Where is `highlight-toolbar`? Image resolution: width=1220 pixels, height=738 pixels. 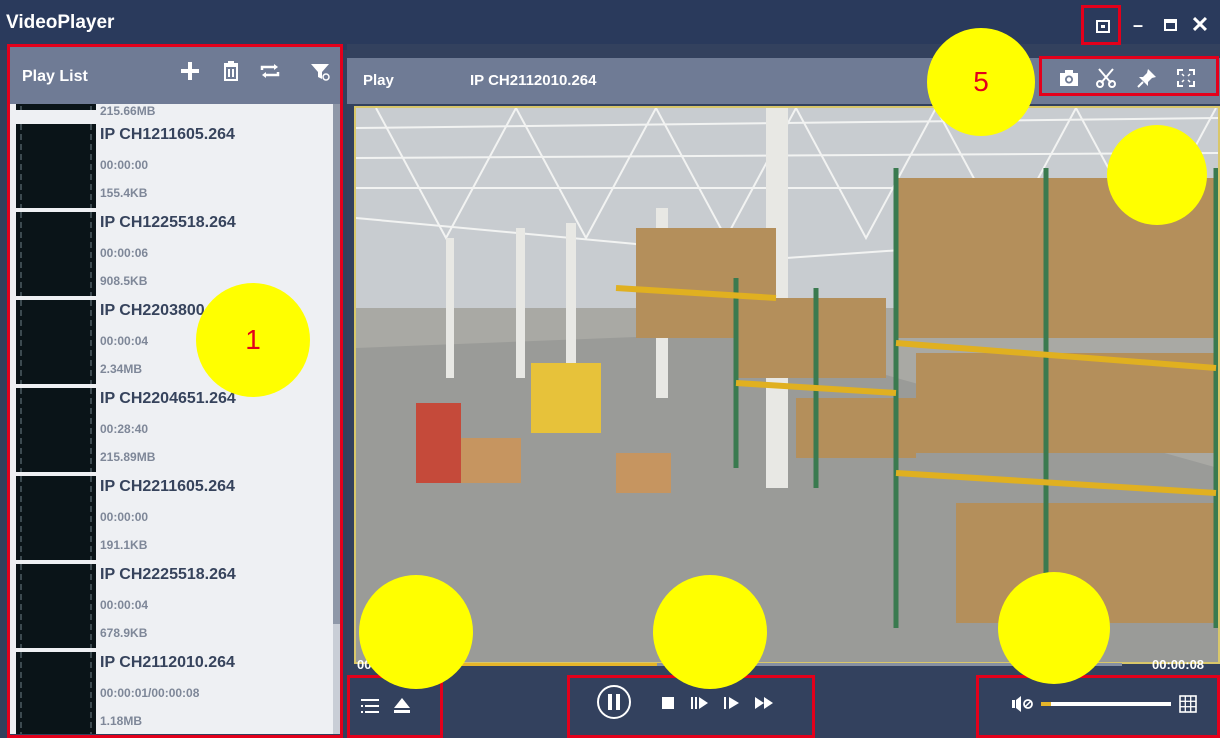
highlight-toolbar is located at coordinates (1129, 76).